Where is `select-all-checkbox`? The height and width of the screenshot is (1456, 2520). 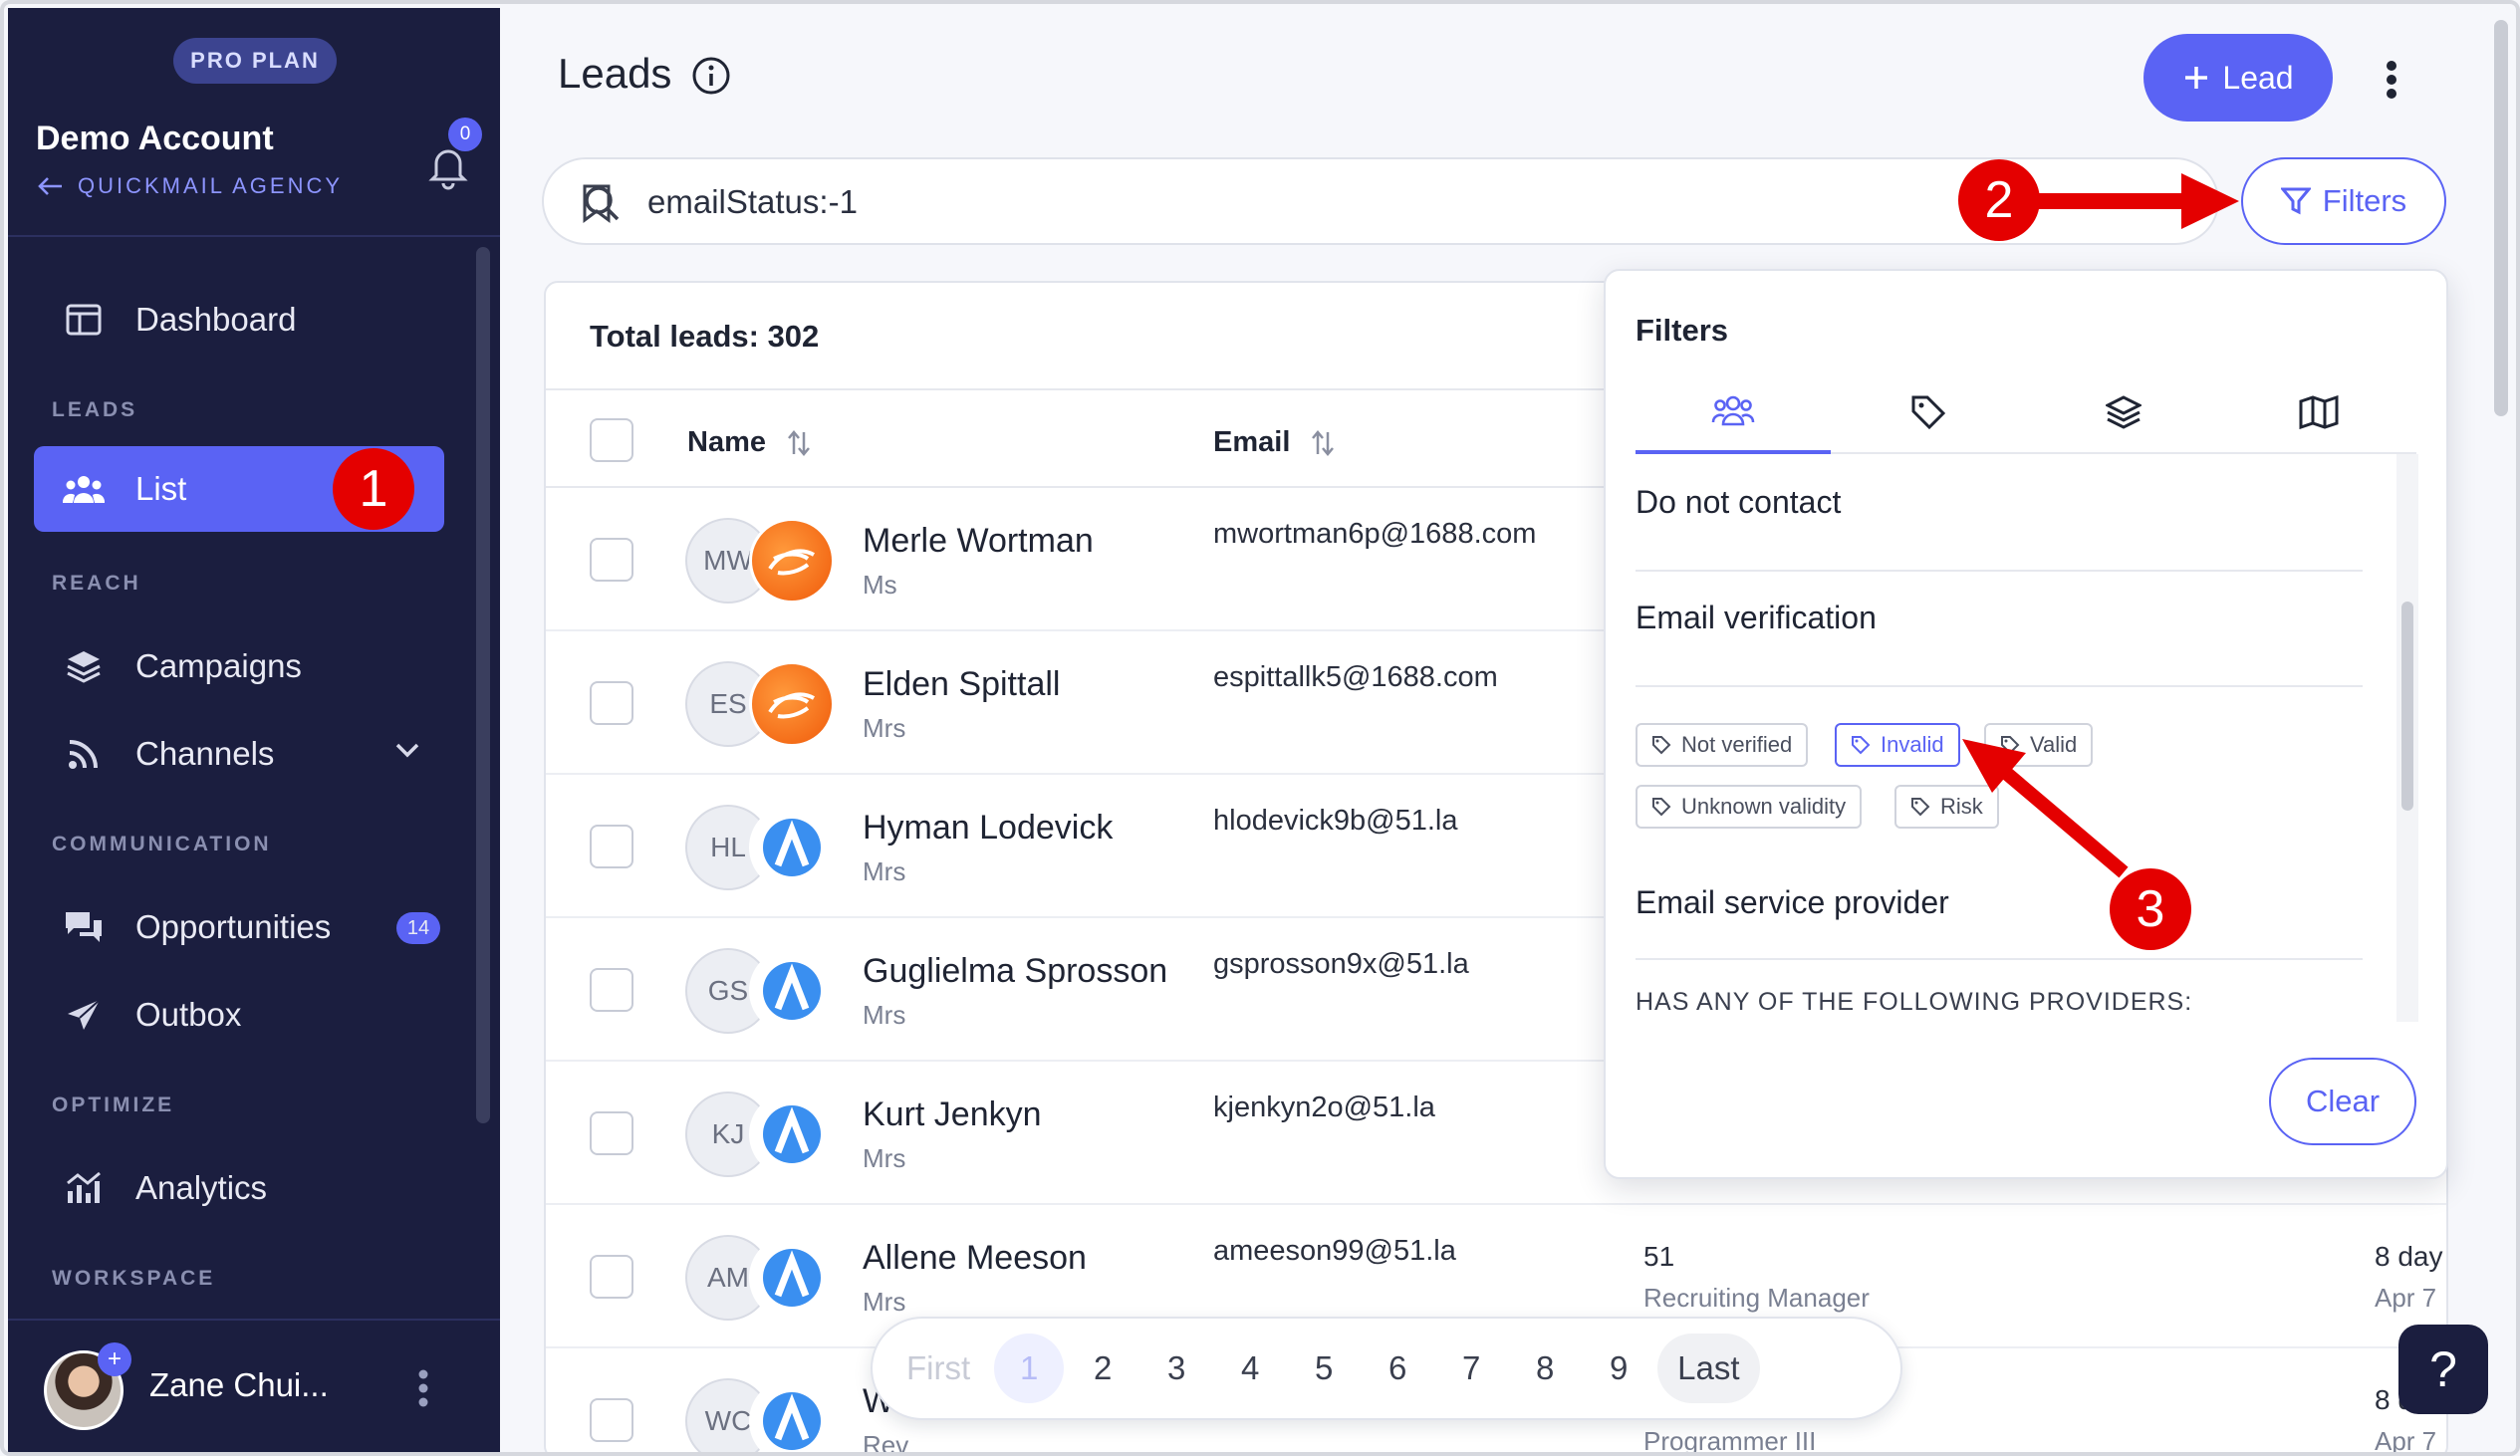
select-all-checkbox is located at coordinates (612, 440).